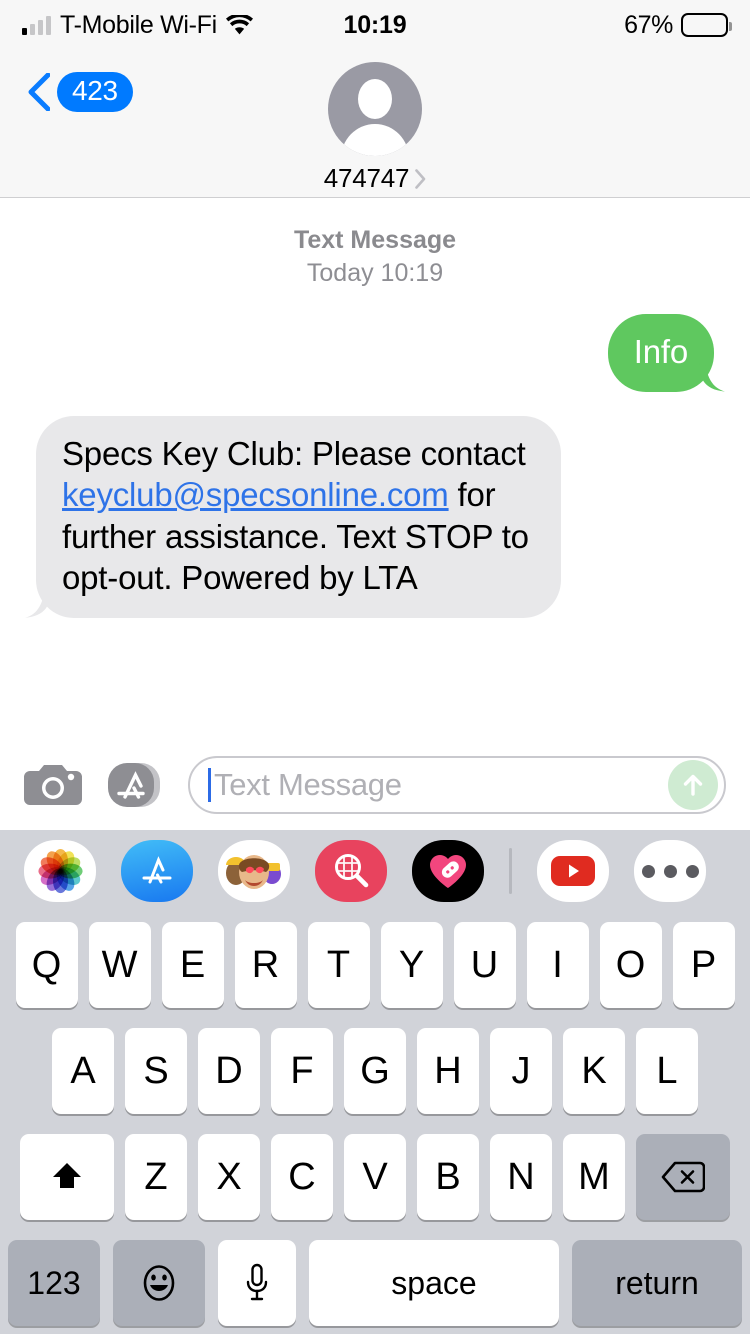  I want to click on key-g: G, so click(375, 1071).